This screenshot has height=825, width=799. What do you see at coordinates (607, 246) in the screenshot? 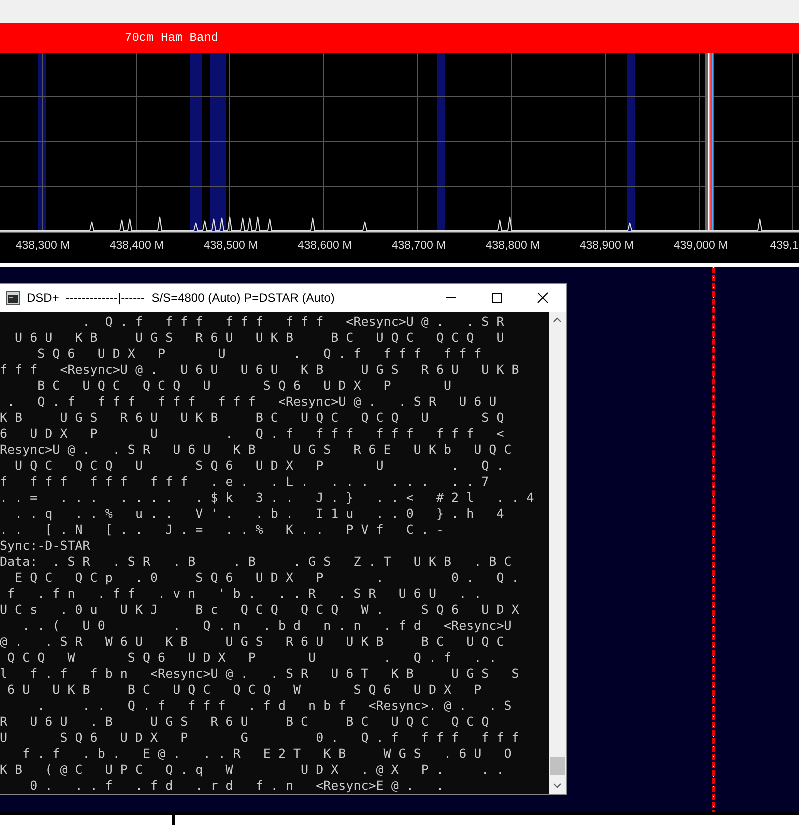
I see `frequency-label: 438,900 M` at bounding box center [607, 246].